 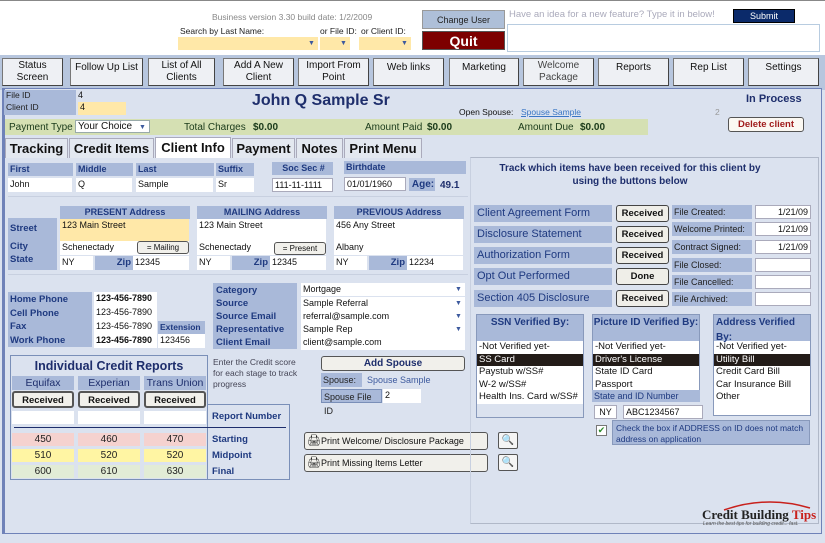 I want to click on equifax-starting-score: 450, so click(x=43, y=439).